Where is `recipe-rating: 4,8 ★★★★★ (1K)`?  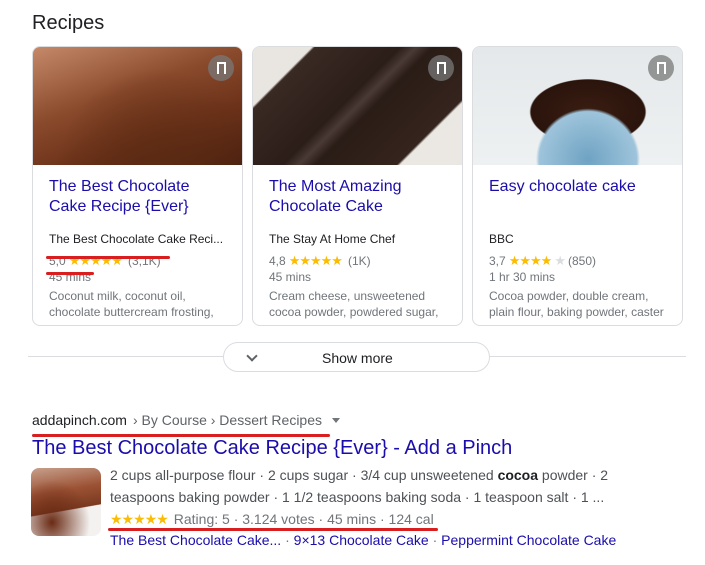 recipe-rating: 4,8 ★★★★★ (1K) is located at coordinates (357, 261).